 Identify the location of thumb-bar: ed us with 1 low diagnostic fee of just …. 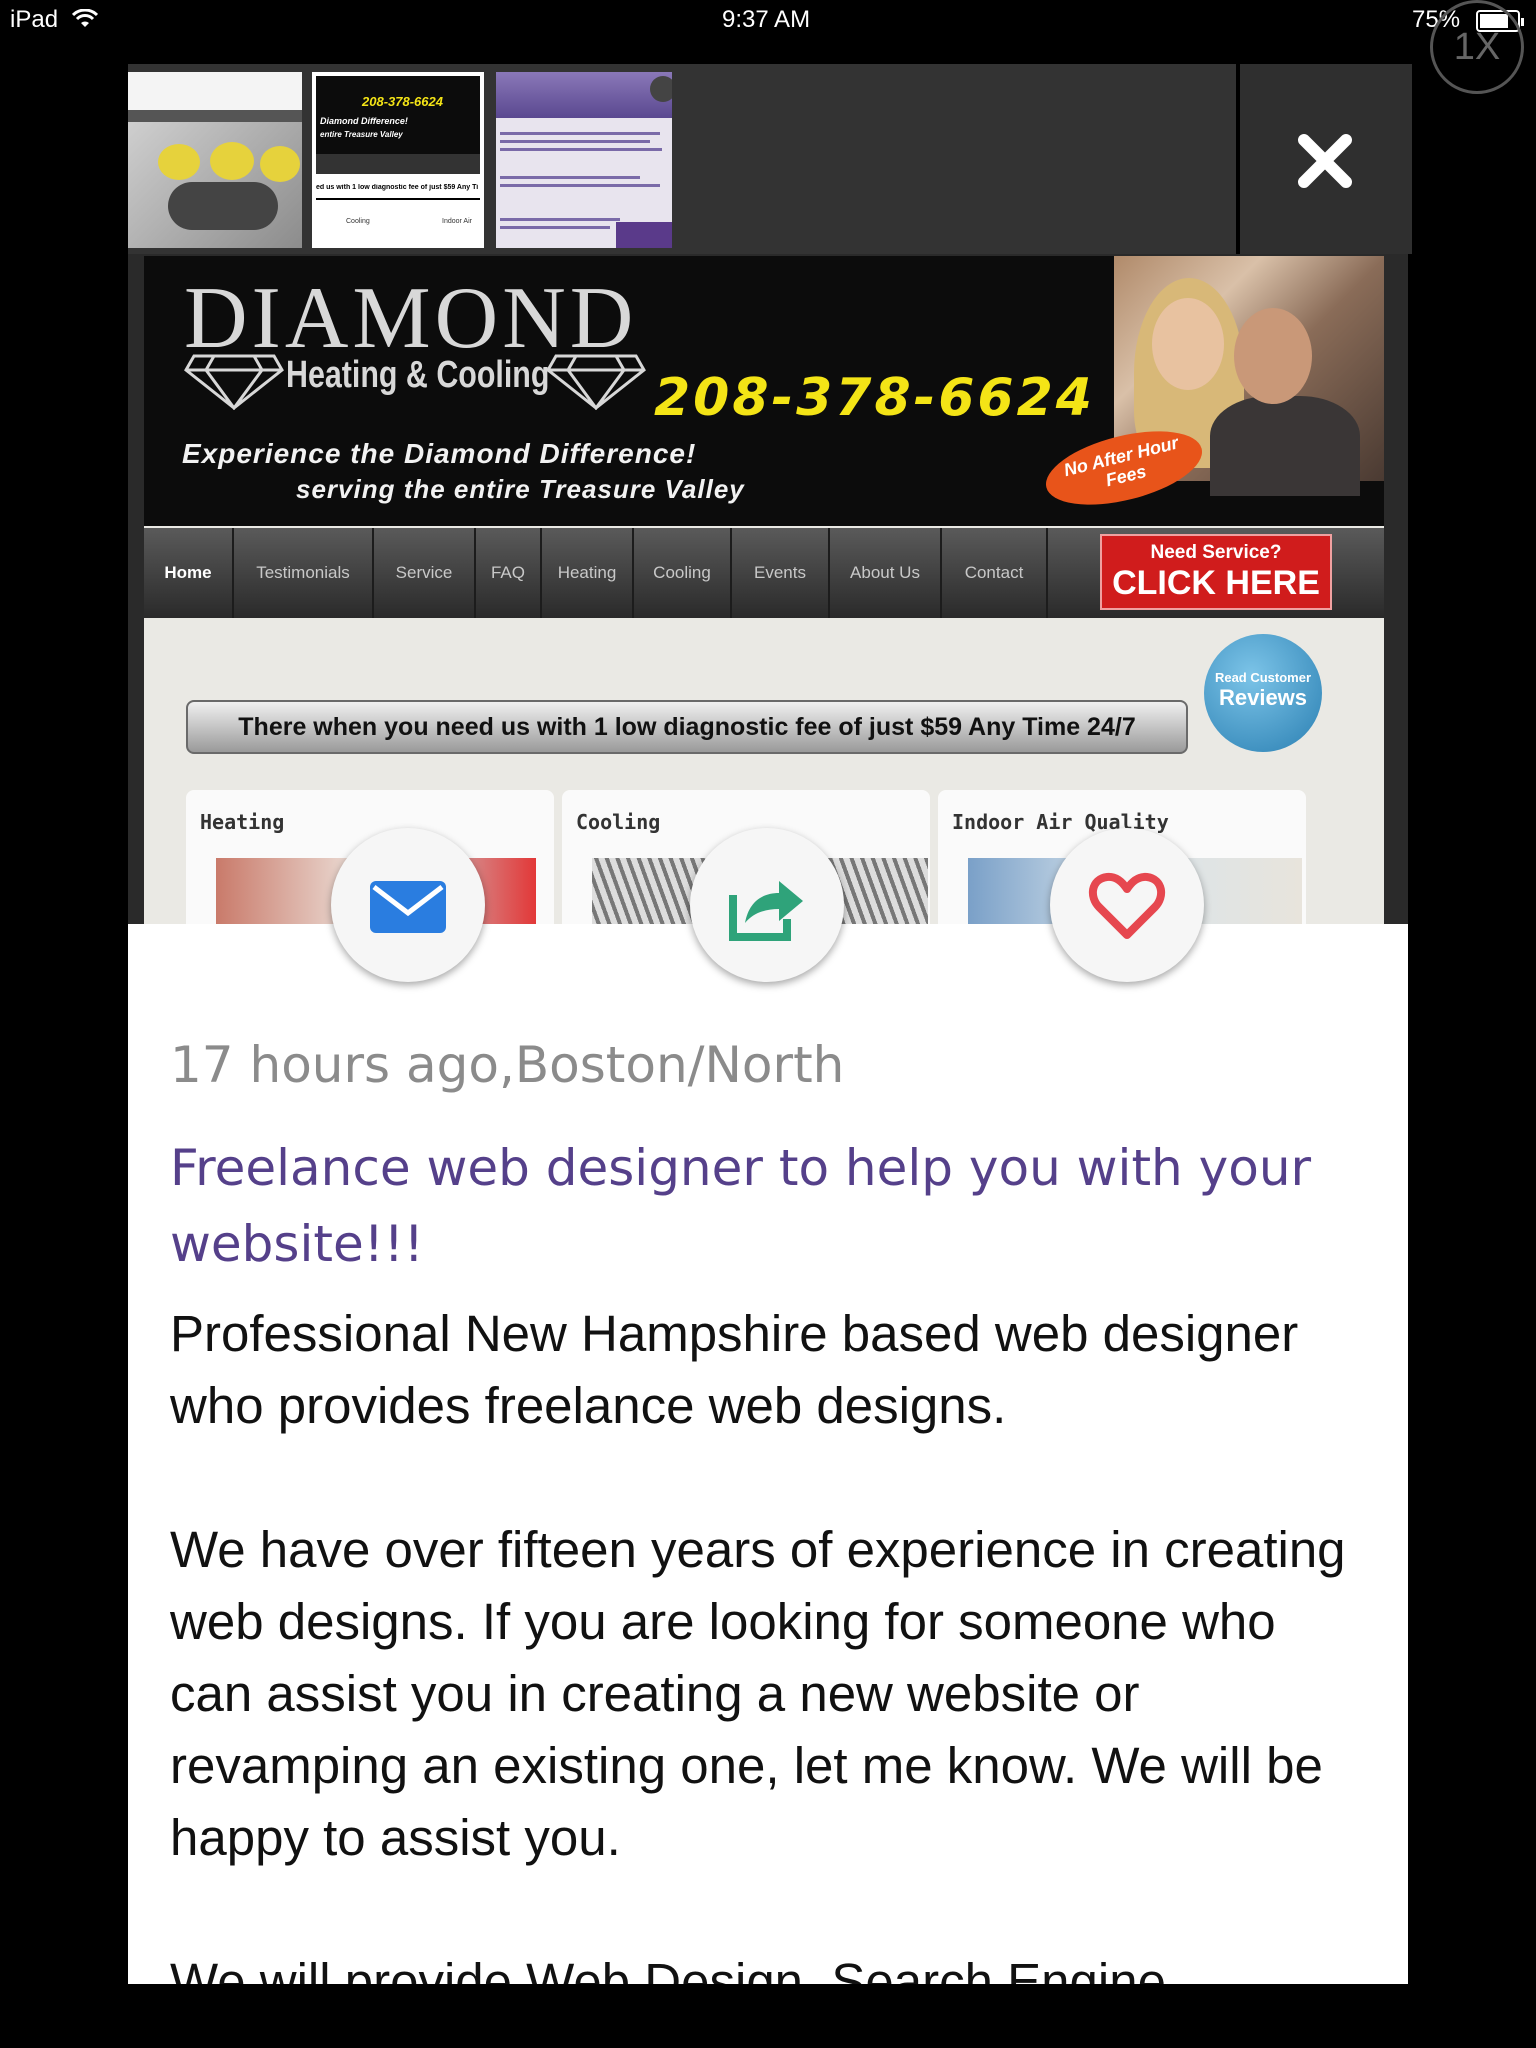
(398, 192).